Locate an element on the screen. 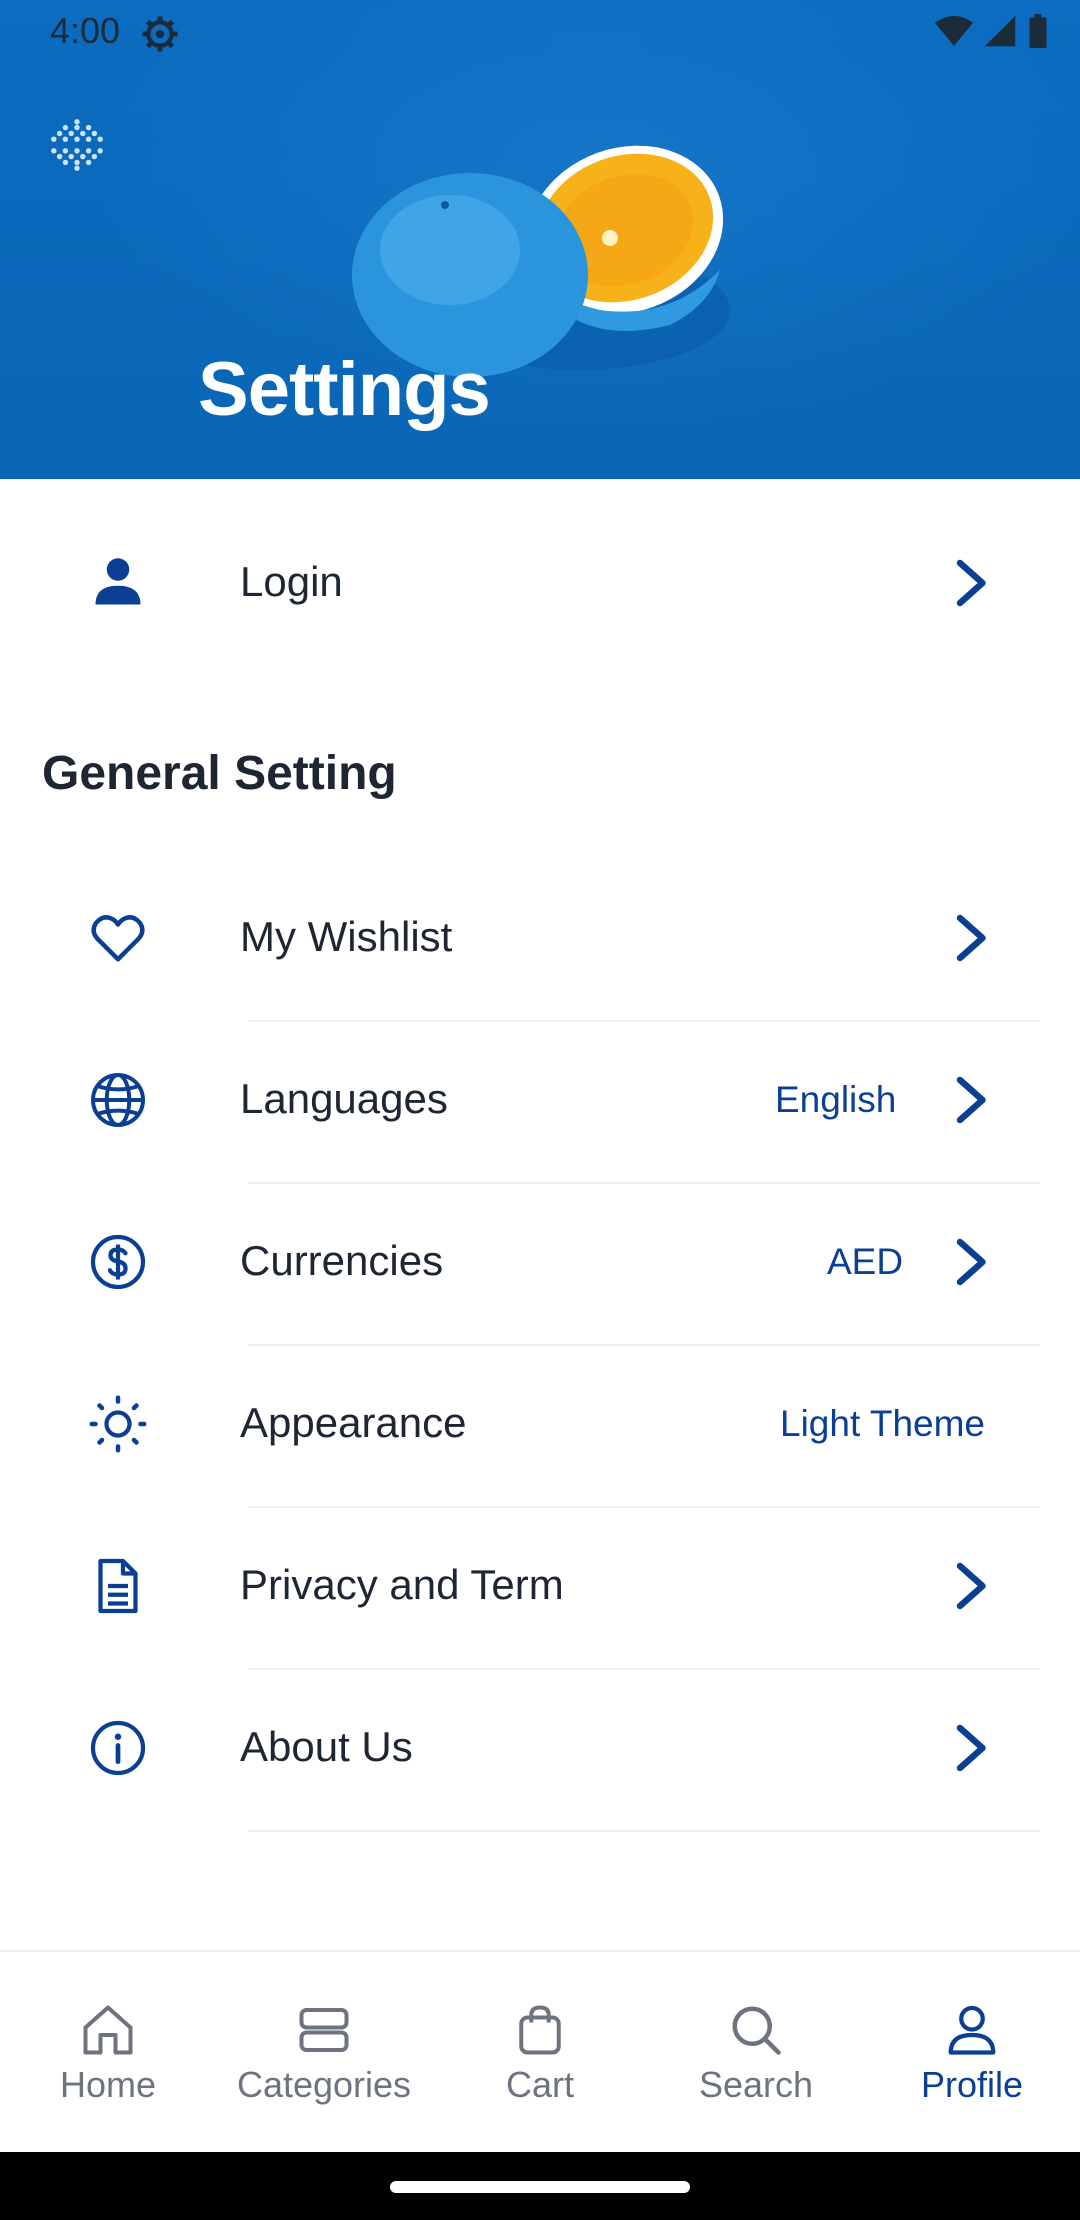 Image resolution: width=1080 pixels, height=2220 pixels. status-icons is located at coordinates (992, 31).